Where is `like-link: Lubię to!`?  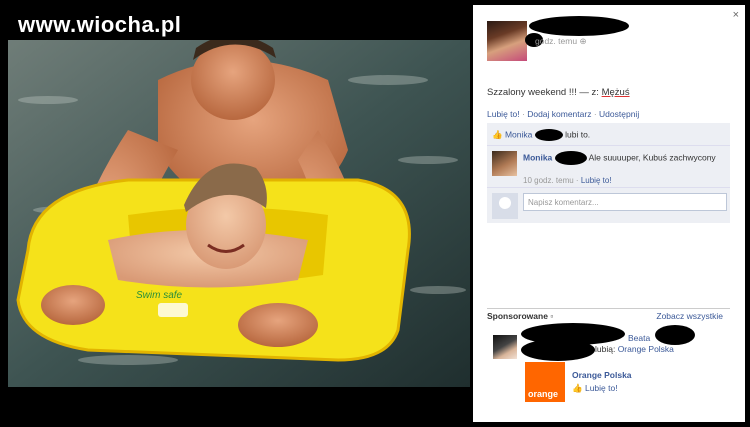
like-link: Lubię to! is located at coordinates (503, 114).